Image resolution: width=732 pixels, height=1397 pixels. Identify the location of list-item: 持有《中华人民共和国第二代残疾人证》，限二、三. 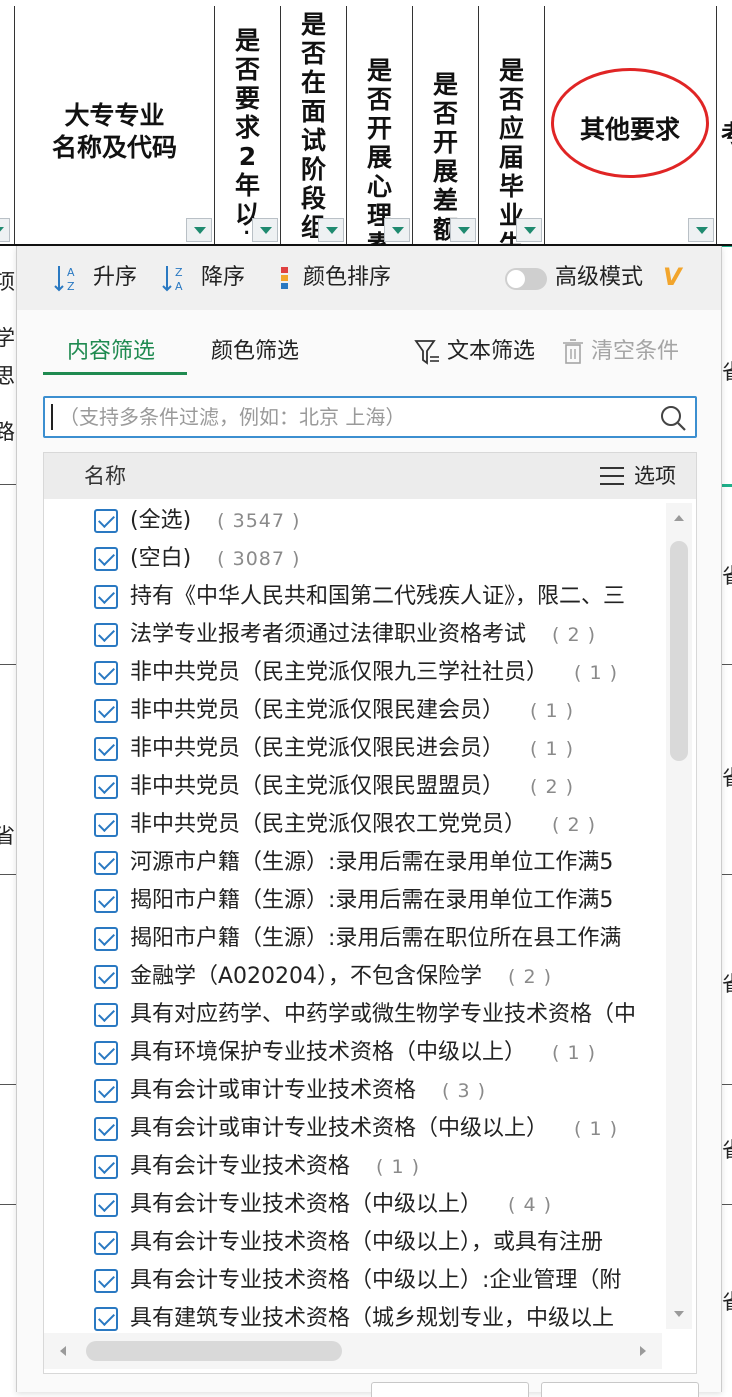
(353, 598).